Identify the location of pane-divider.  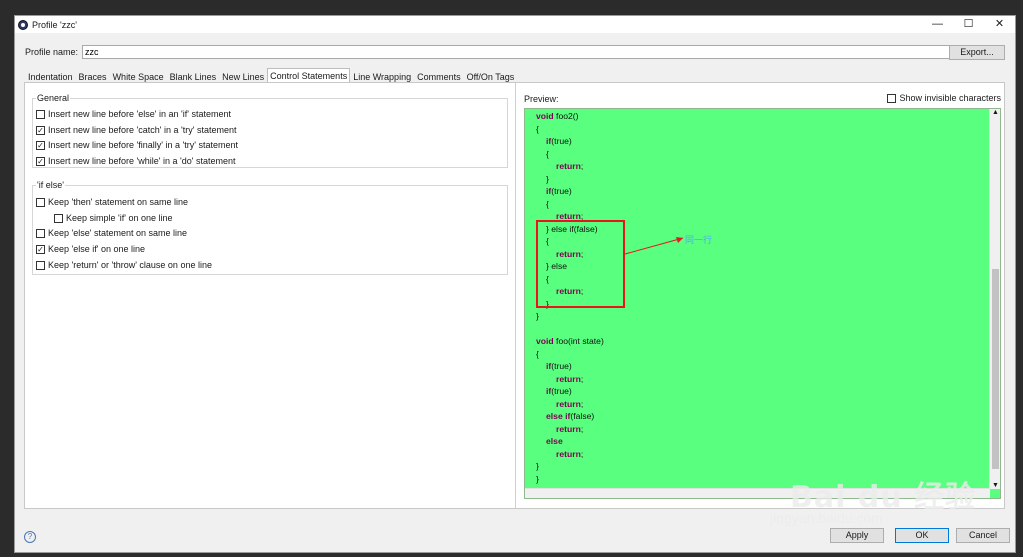
(515, 295).